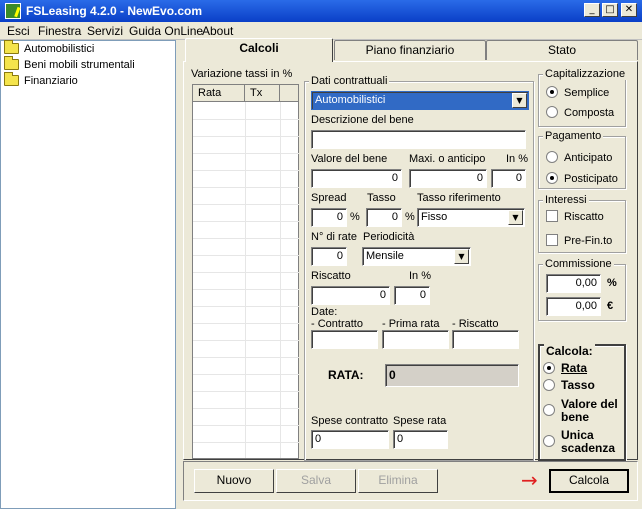 This screenshot has height=509, width=642. Describe the element at coordinates (577, 92) in the screenshot. I see `radio-semplice: Semplice` at that location.